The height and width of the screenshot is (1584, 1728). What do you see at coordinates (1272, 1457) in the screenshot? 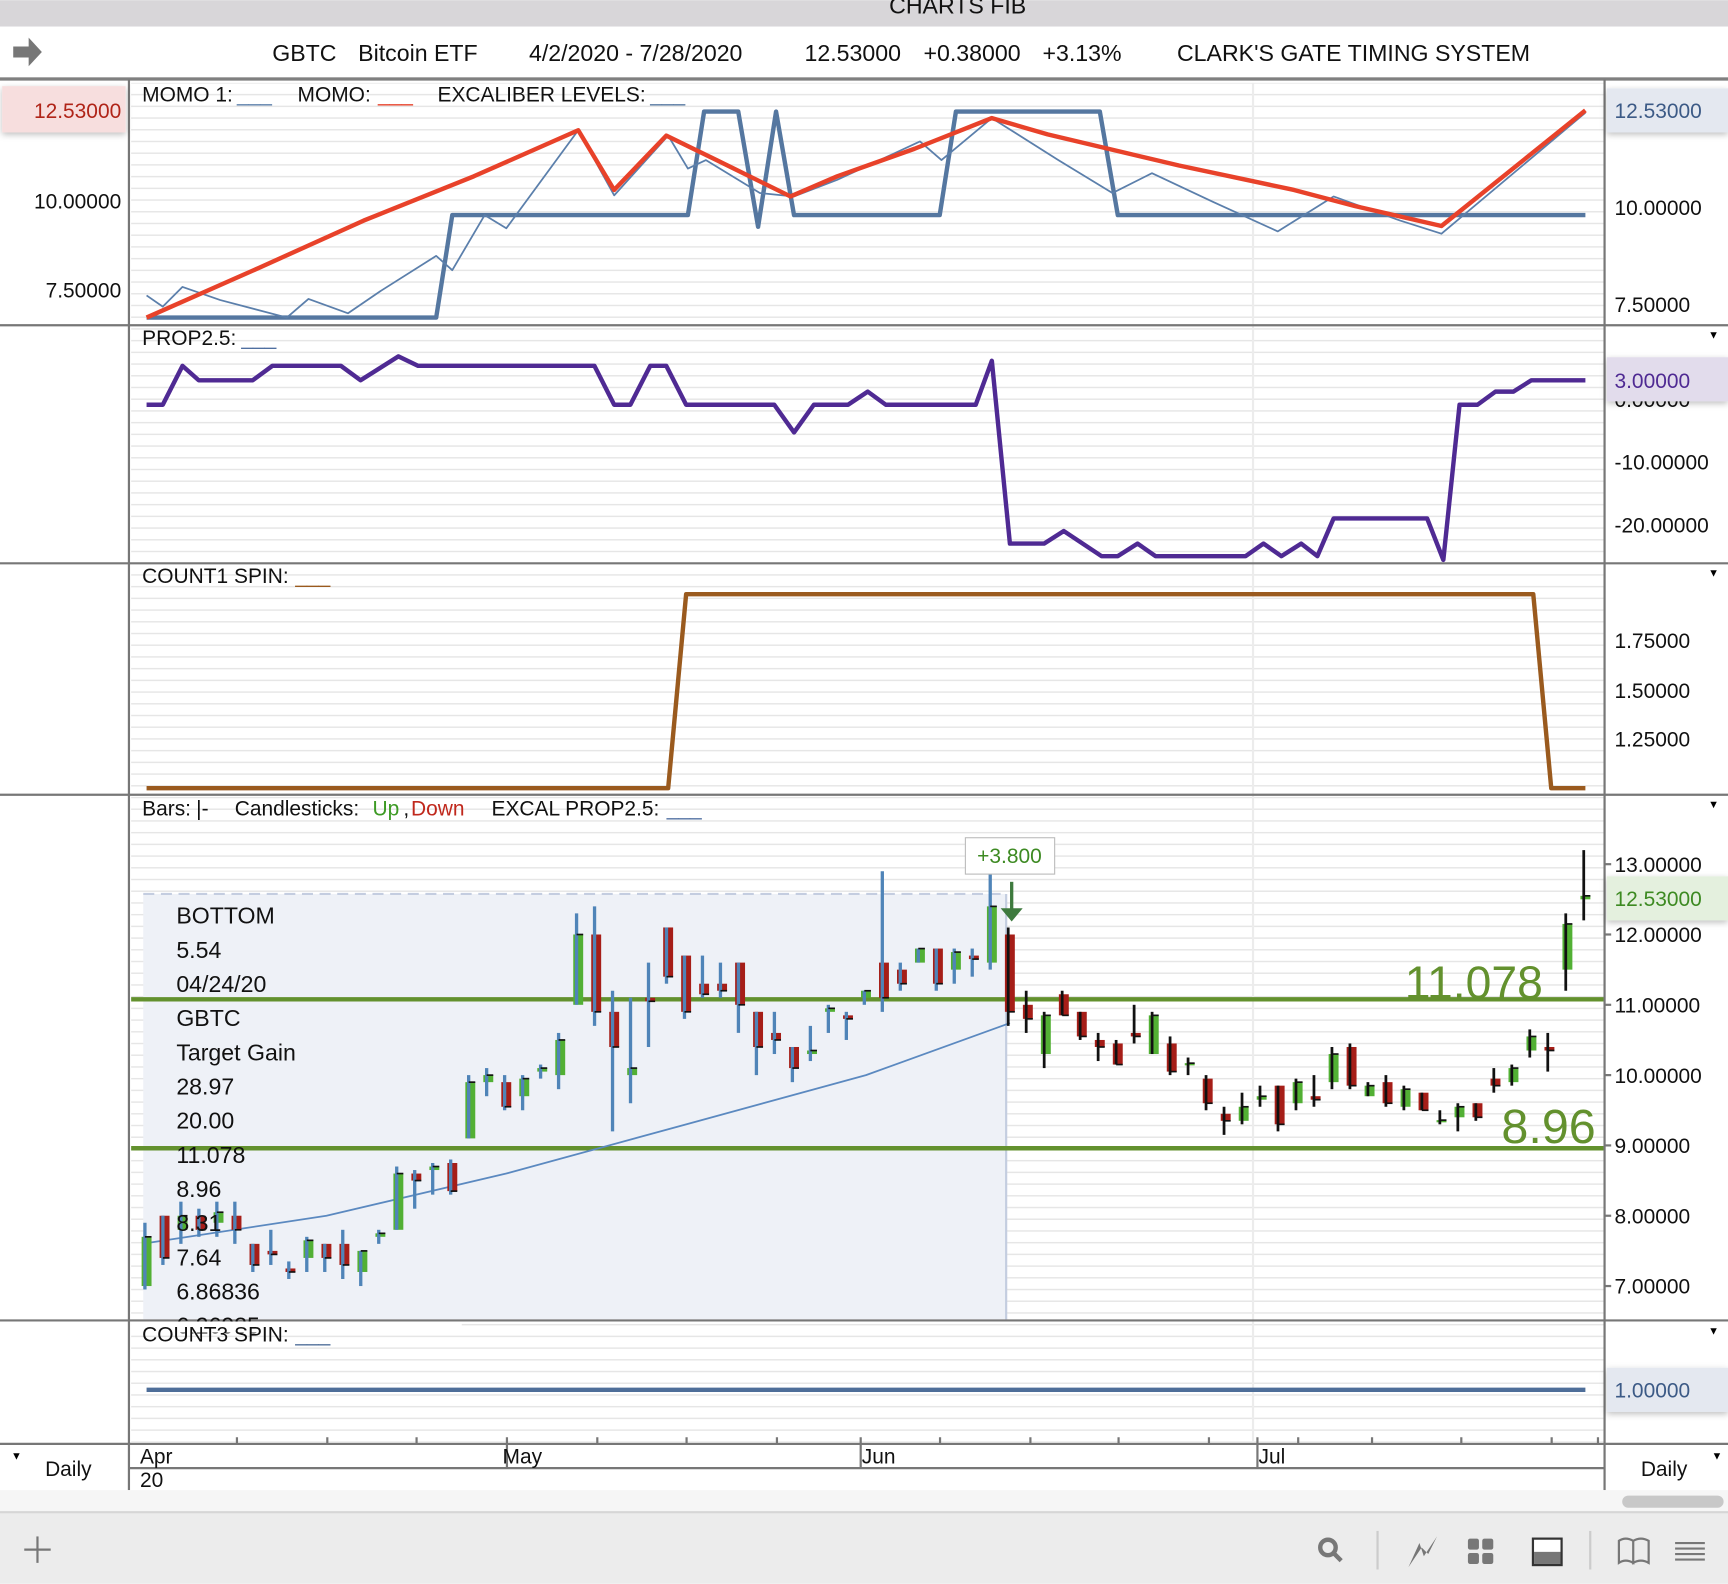
I see `x-label-jul: Jul` at bounding box center [1272, 1457].